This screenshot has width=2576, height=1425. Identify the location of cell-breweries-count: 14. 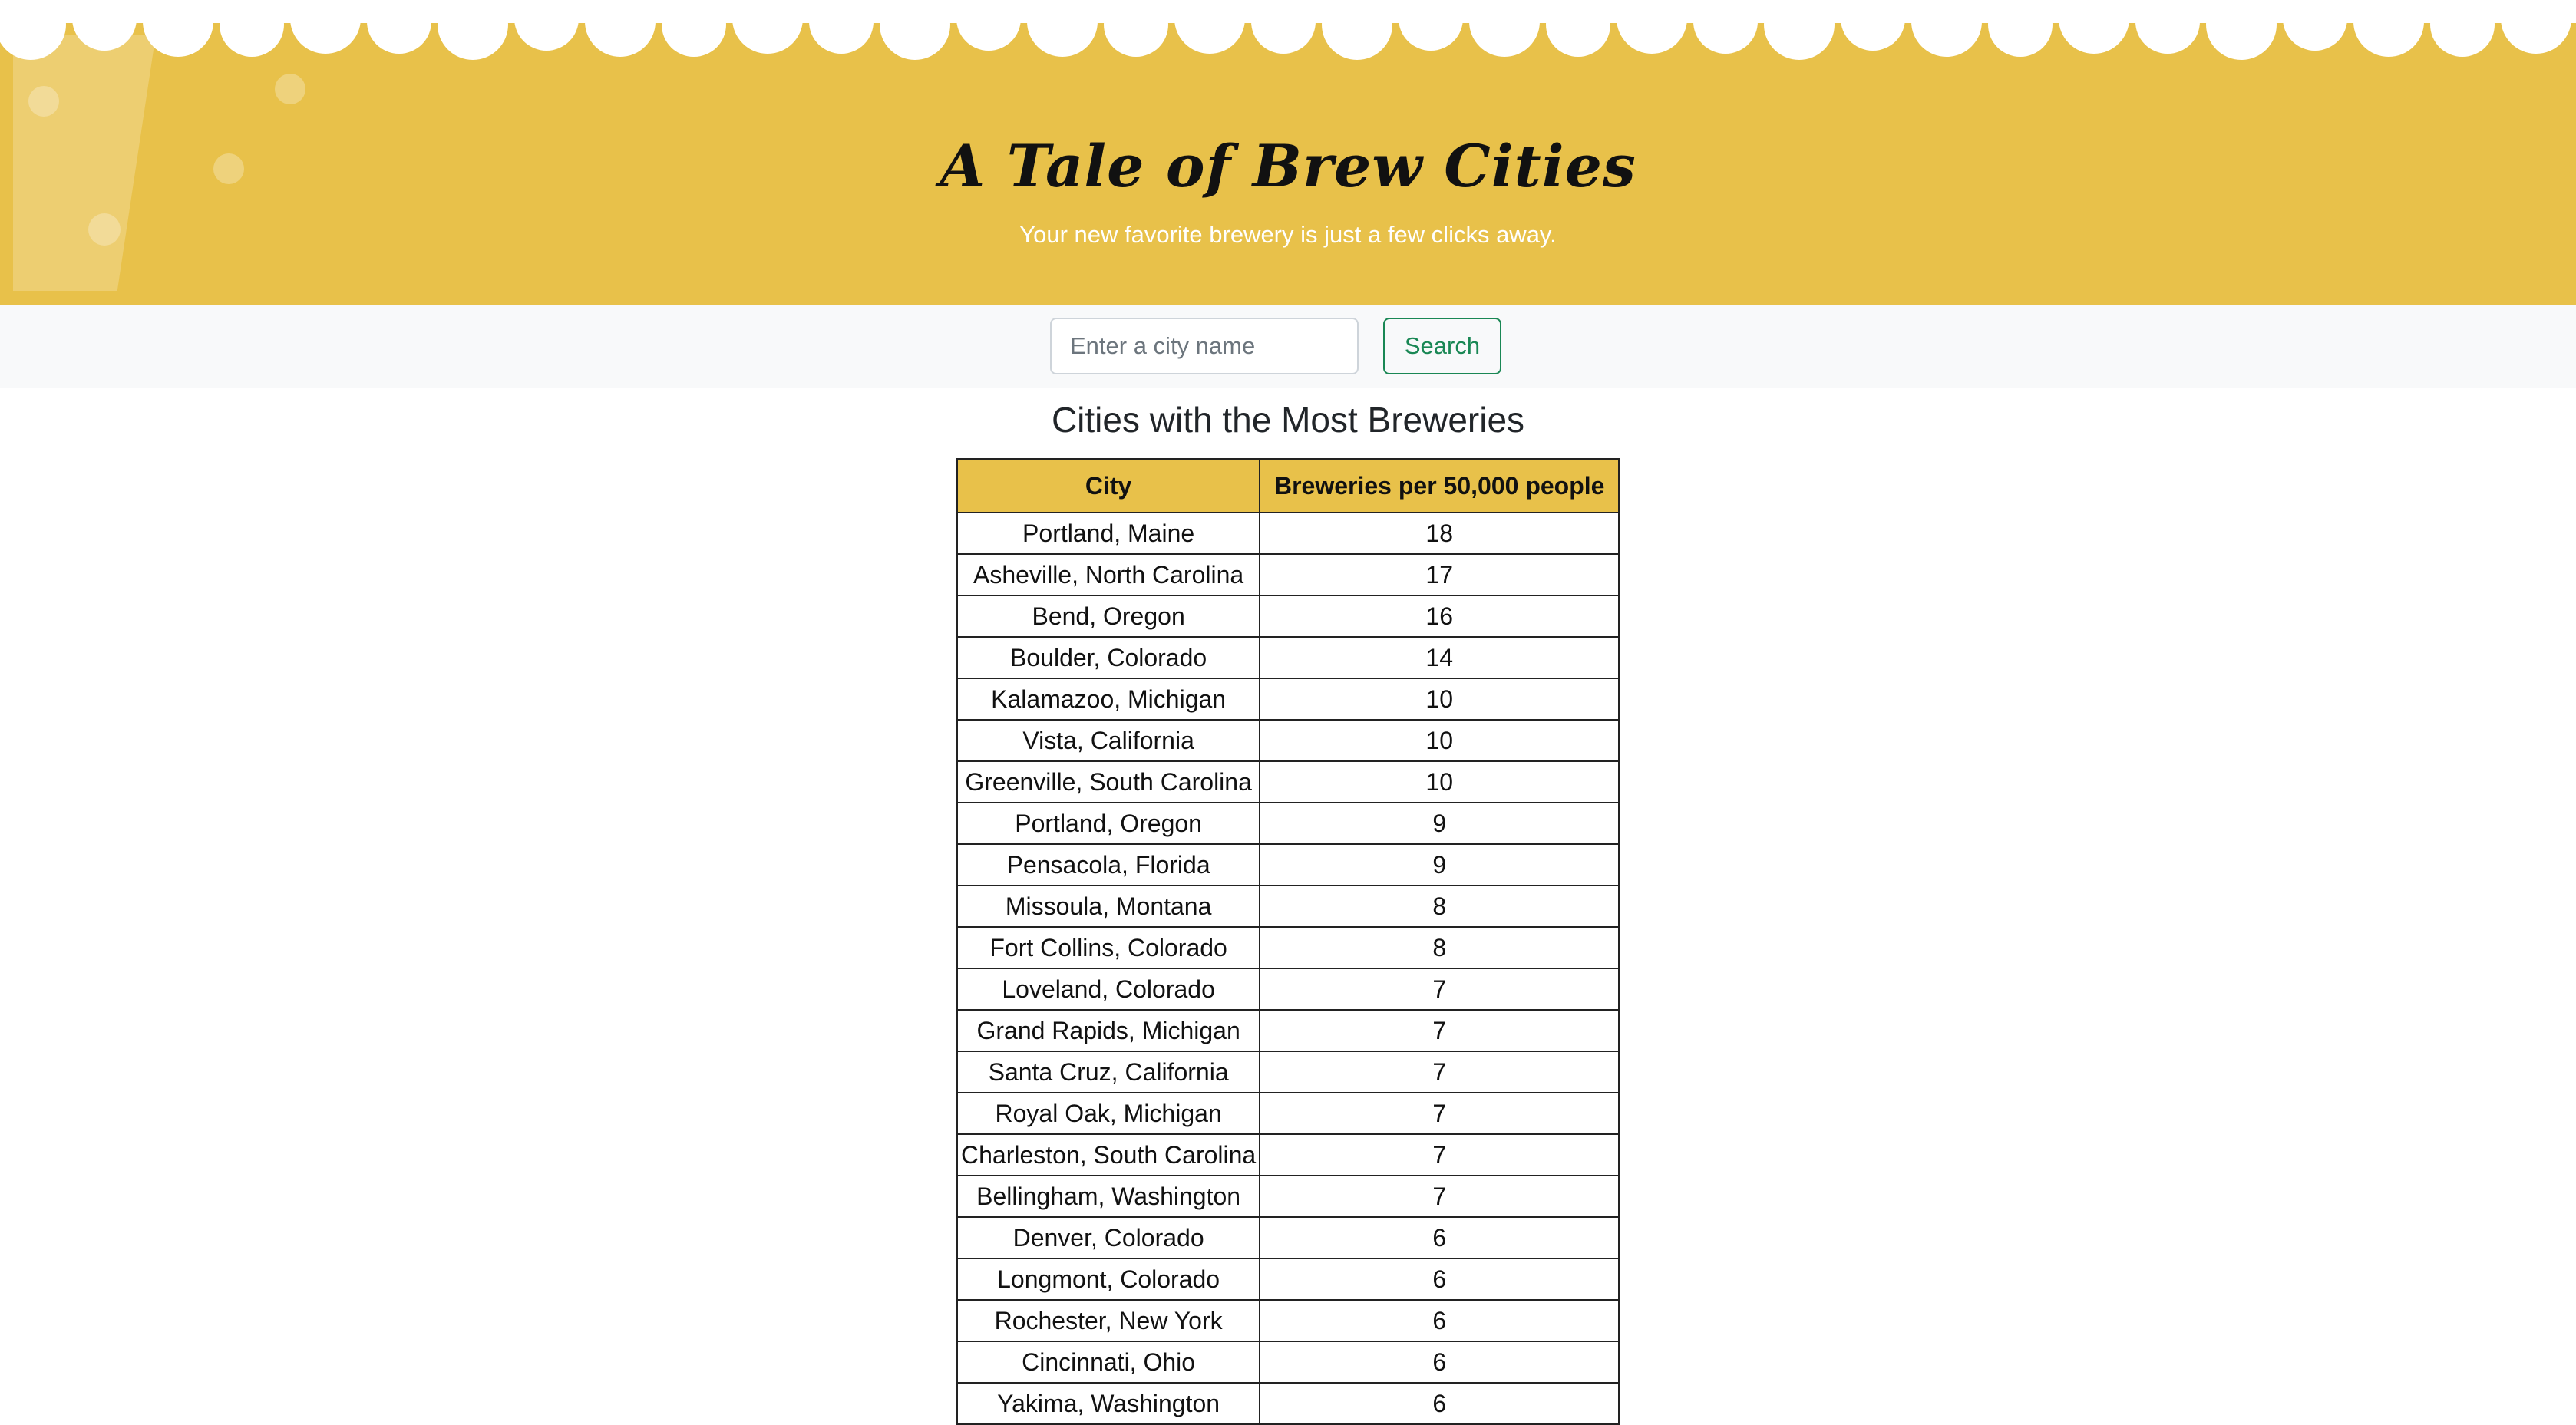
(1439, 657).